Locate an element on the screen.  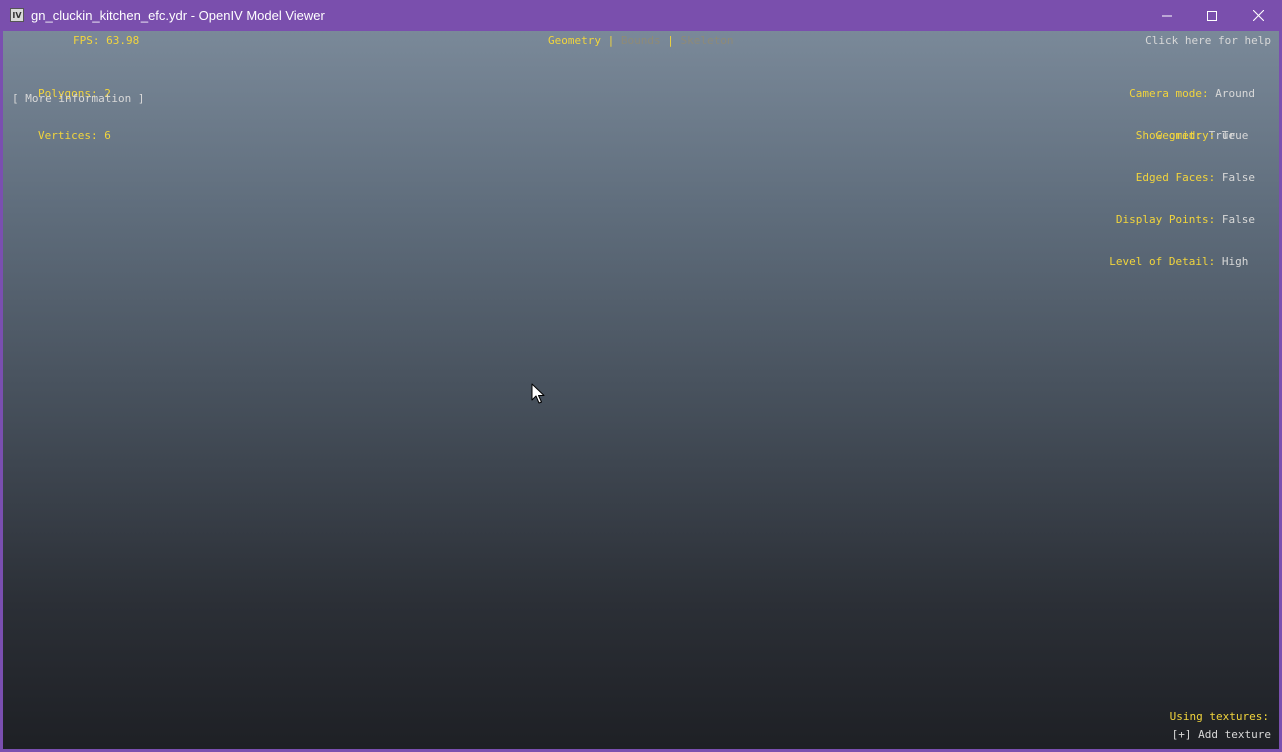
openiv-app-icon: IV is located at coordinates (17, 15).